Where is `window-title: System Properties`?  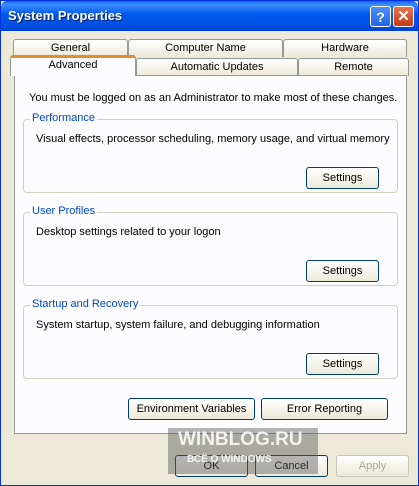
window-title: System Properties is located at coordinates (65, 15).